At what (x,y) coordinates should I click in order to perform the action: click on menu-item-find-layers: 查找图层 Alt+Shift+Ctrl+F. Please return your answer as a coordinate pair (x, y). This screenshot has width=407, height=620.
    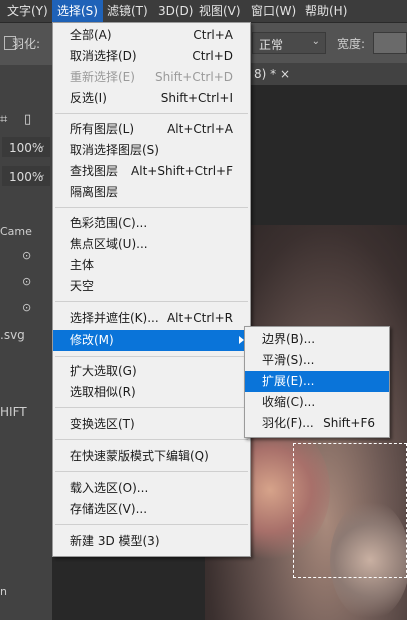
    Looking at the image, I should click on (151, 171).